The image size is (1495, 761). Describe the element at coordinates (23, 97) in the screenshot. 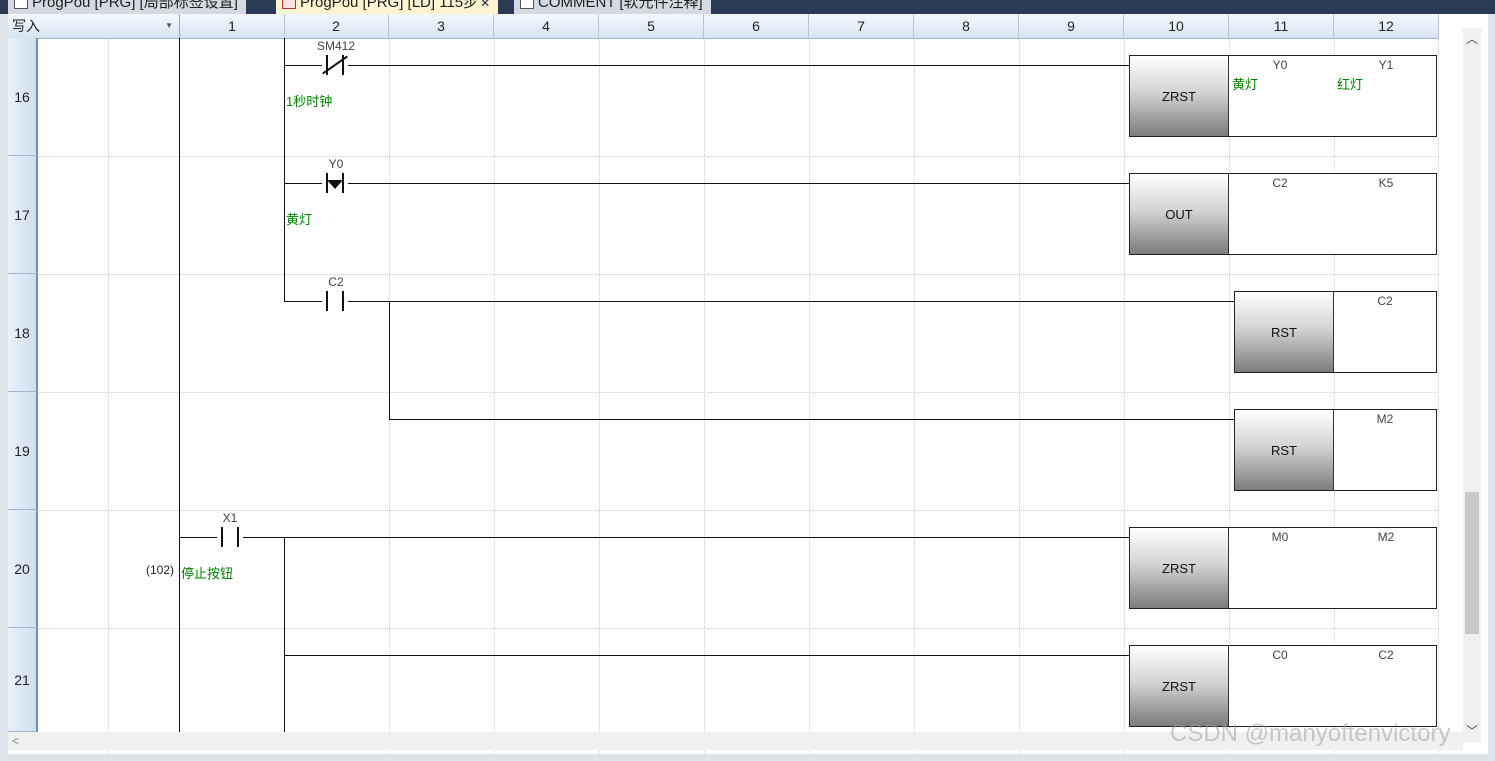

I see `row-number: 16` at that location.